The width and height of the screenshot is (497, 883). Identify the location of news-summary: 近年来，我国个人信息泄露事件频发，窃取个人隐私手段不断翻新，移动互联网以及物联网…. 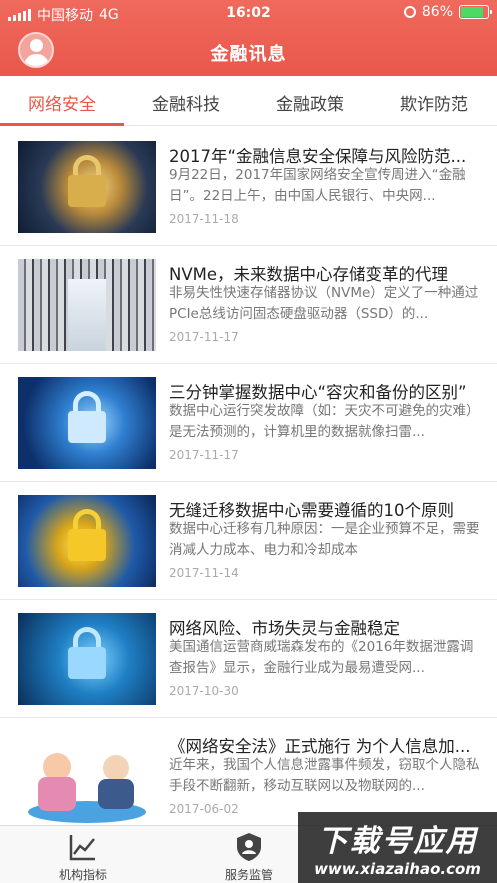
(324, 775).